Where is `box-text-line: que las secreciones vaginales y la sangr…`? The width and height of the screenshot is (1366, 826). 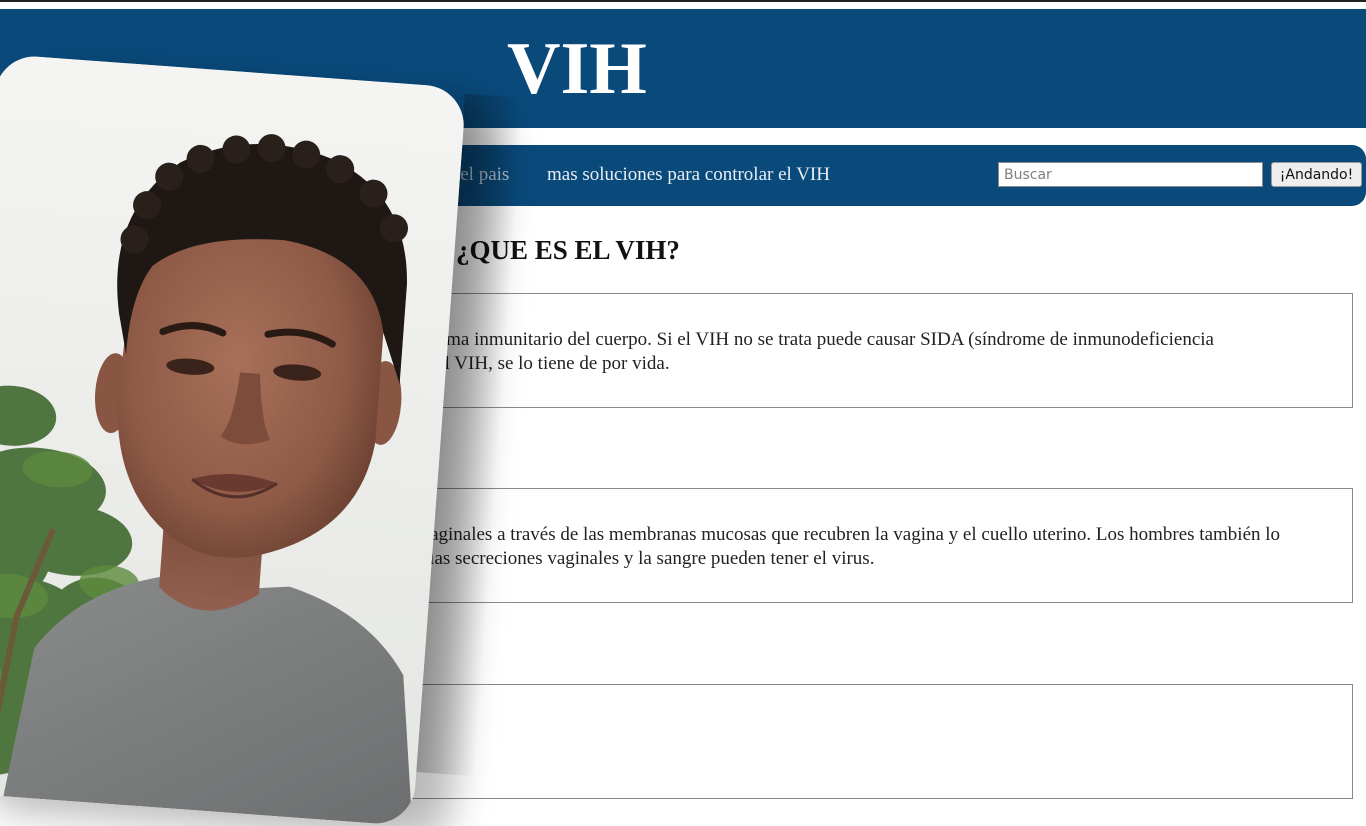
box-text-line: que las secreciones vaginales y la sangr… is located at coordinates (636, 558).